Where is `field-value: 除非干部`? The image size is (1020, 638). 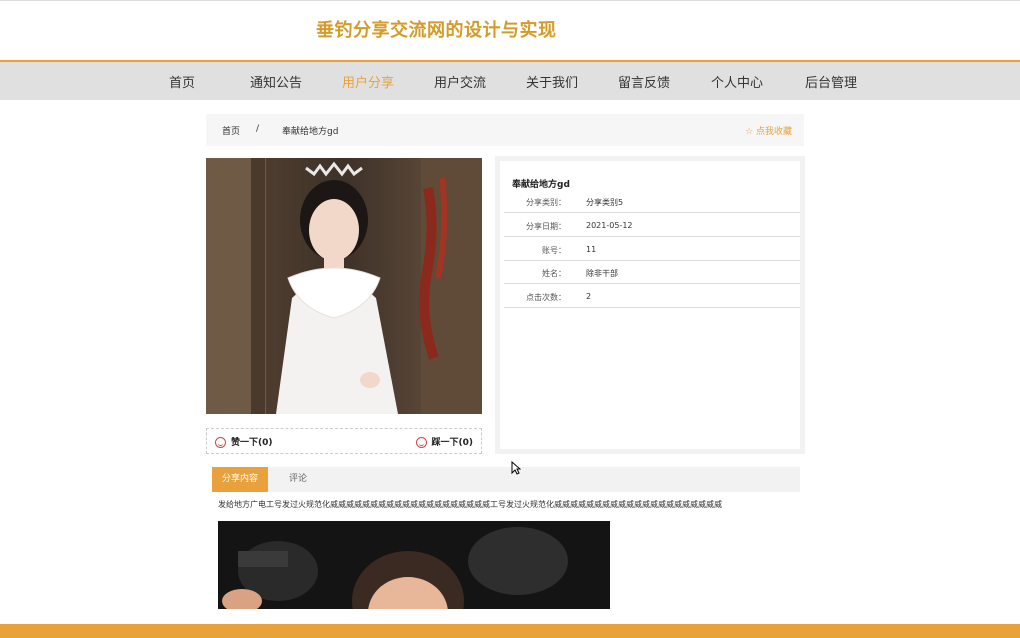
field-value: 除非干部 is located at coordinates (602, 273).